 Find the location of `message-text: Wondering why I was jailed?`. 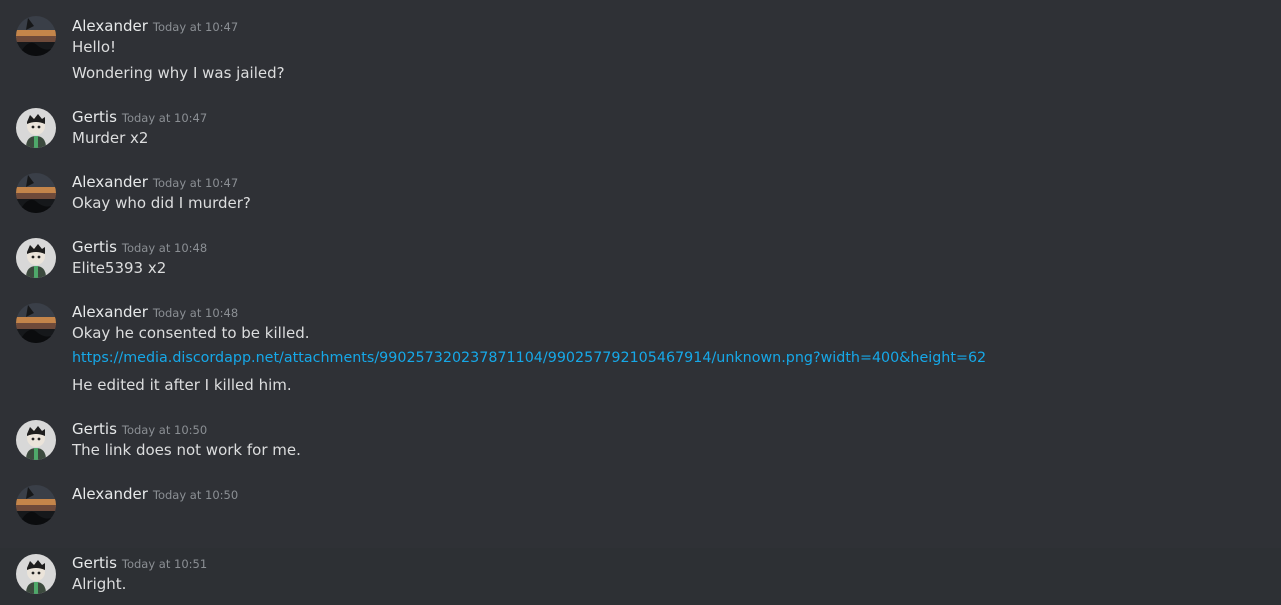

message-text: Wondering why I was jailed? is located at coordinates (178, 73).